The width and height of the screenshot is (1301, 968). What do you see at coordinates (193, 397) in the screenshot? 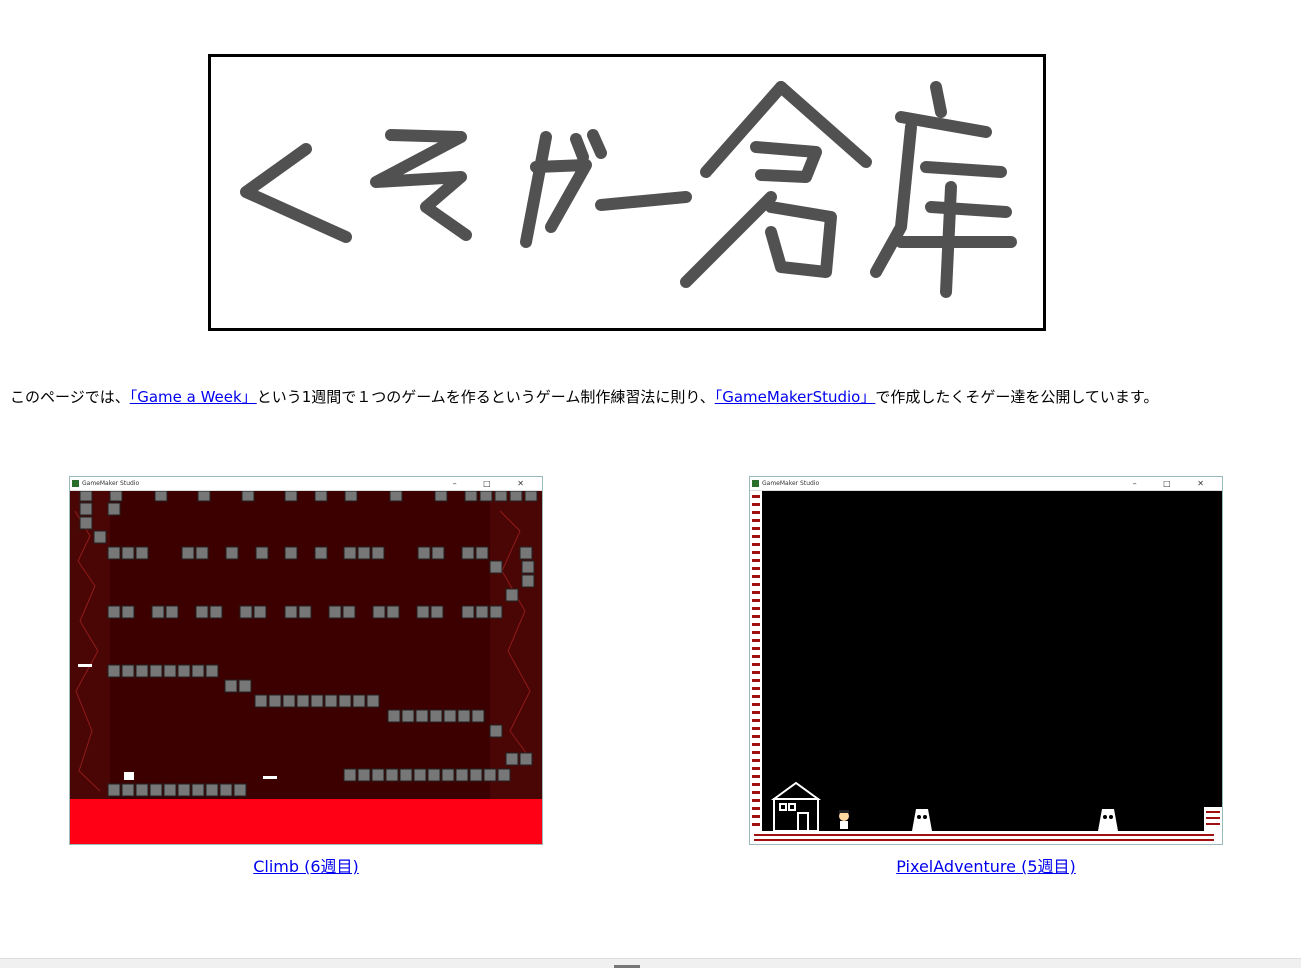
I see `game-a-week-link: 「Game a Week」` at bounding box center [193, 397].